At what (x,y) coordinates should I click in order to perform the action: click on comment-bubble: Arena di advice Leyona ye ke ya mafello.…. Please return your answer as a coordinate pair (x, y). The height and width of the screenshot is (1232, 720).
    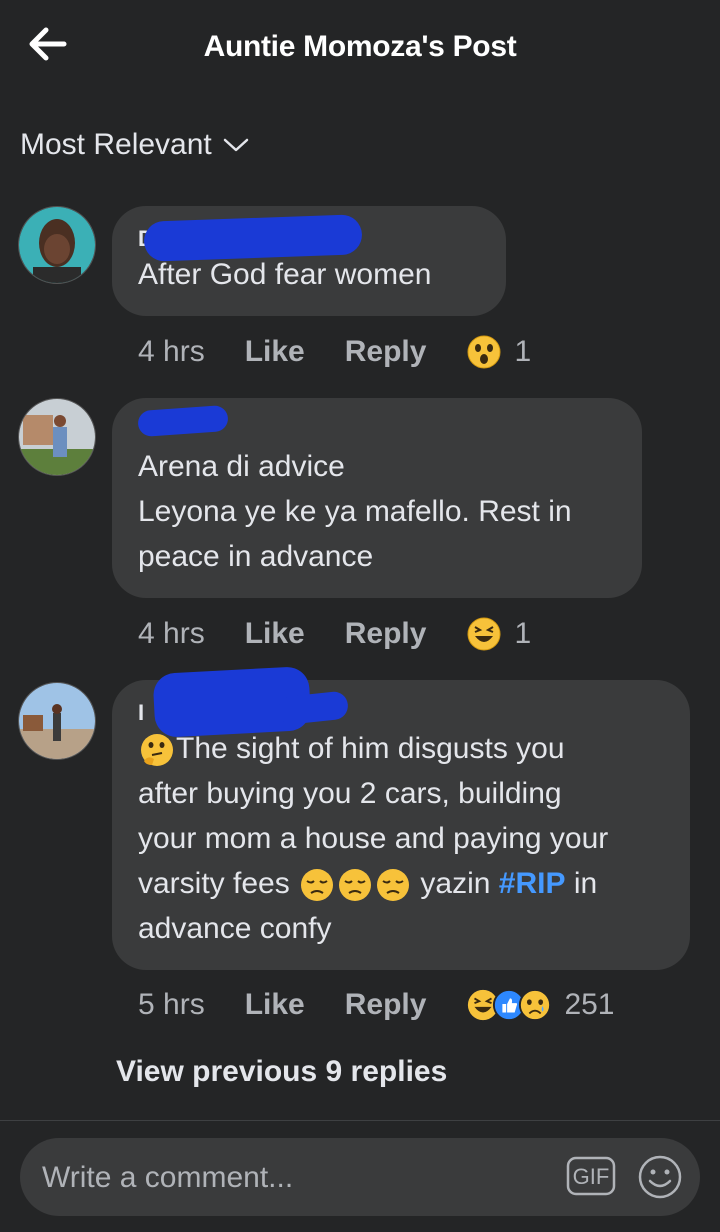
    Looking at the image, I should click on (377, 498).